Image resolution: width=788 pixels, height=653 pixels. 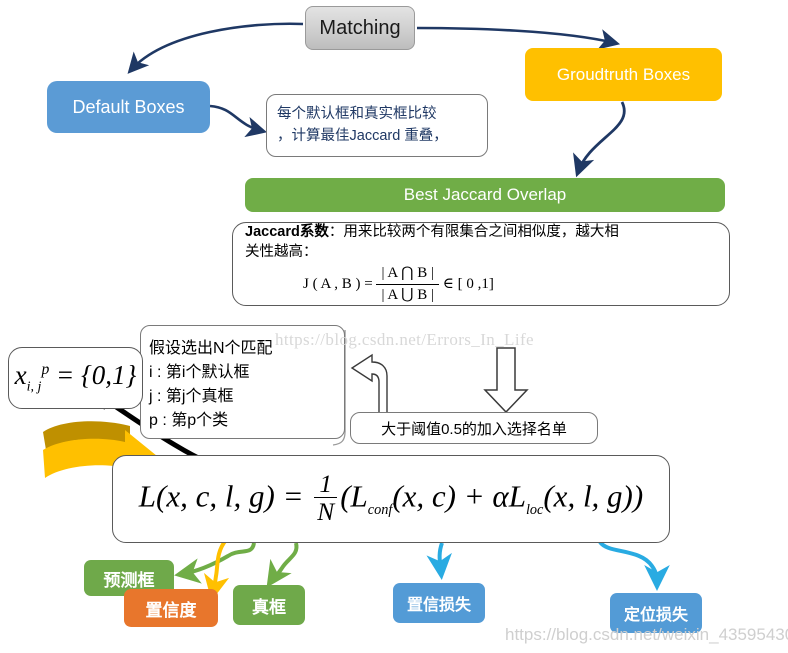 I want to click on node-groundtruth-boxes: Groudtruth Boxes, so click(x=623, y=74).